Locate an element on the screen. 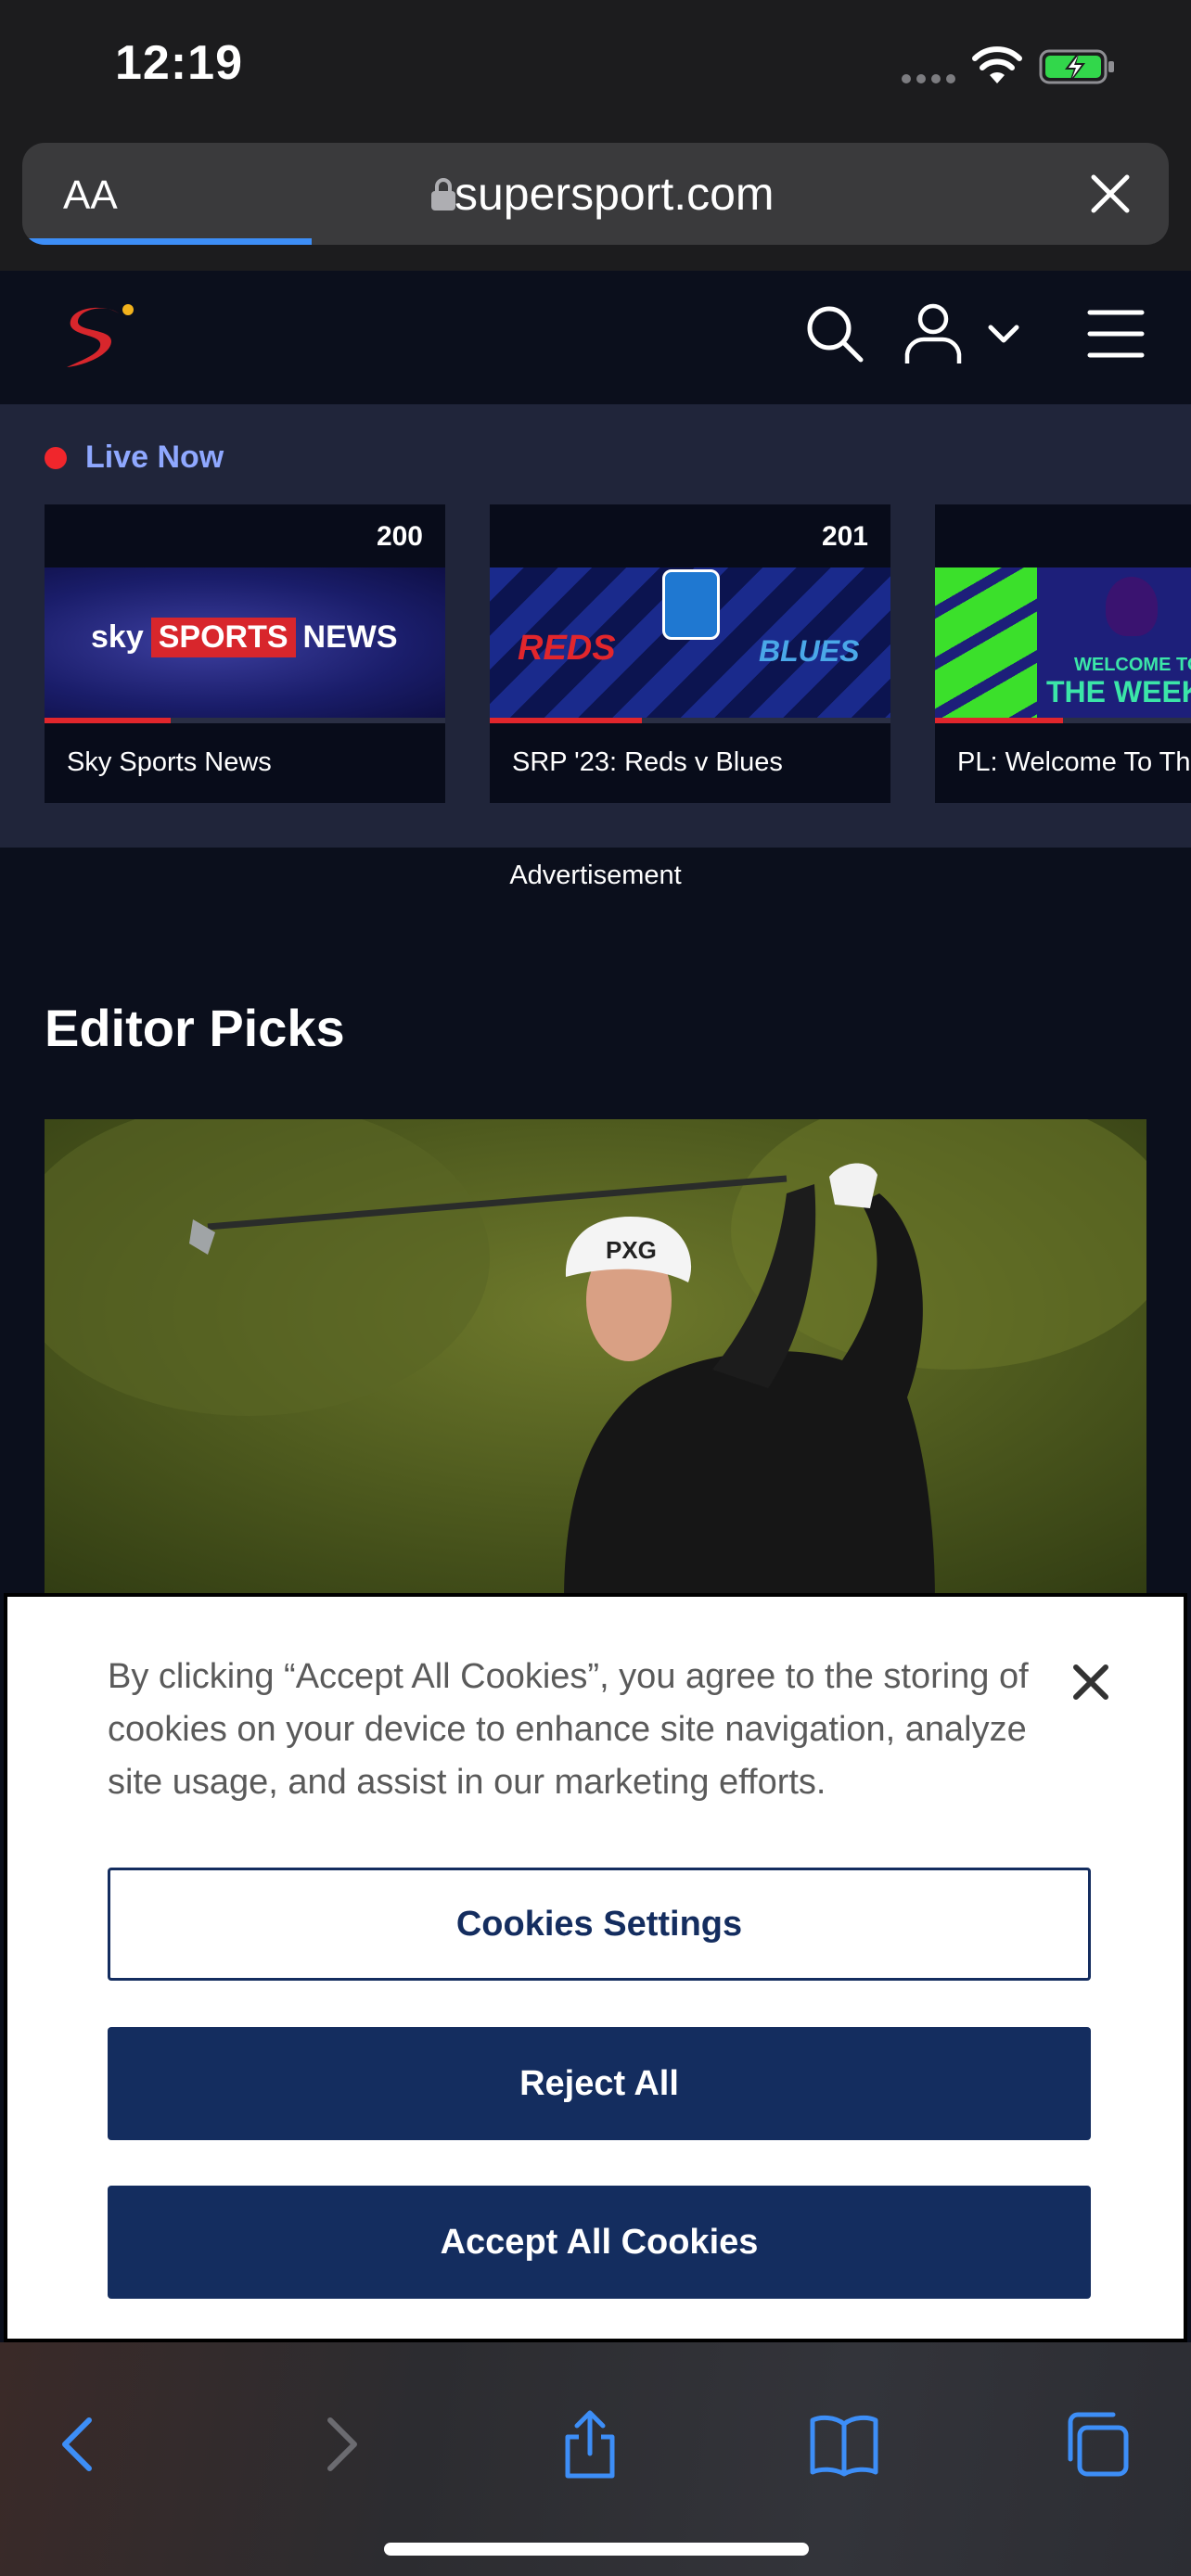  channel-number: 201 is located at coordinates (844, 536).